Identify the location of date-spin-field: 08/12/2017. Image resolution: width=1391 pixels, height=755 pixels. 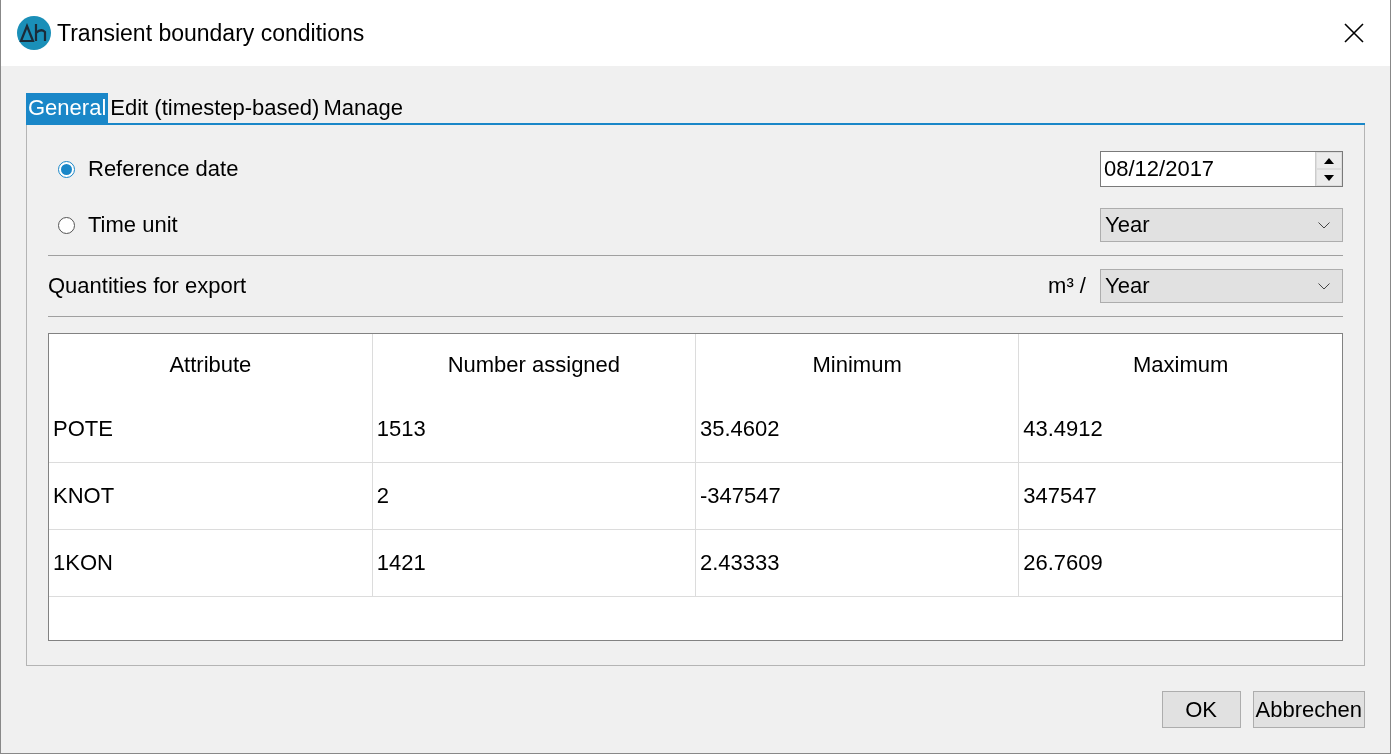
(1221, 169).